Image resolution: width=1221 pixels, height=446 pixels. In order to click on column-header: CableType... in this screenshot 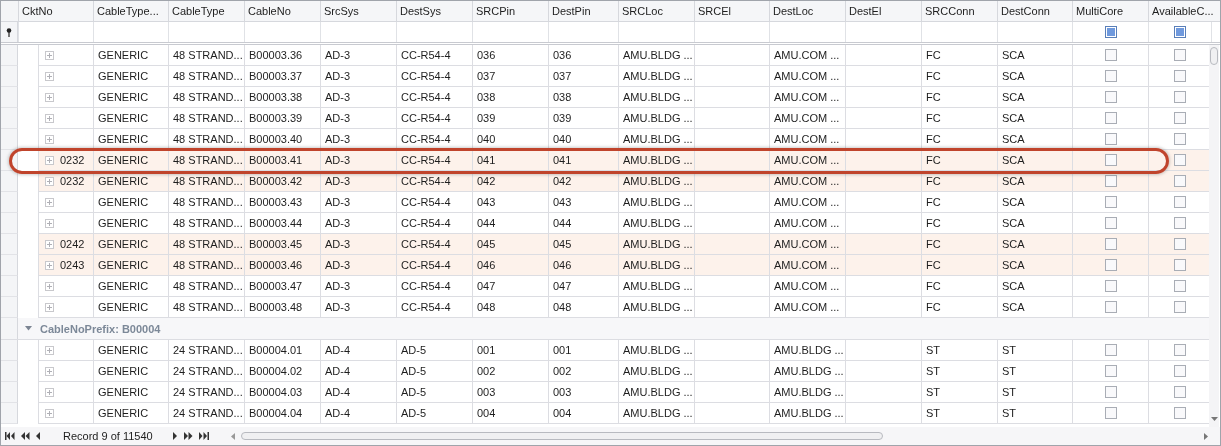, I will do `click(130, 11)`.